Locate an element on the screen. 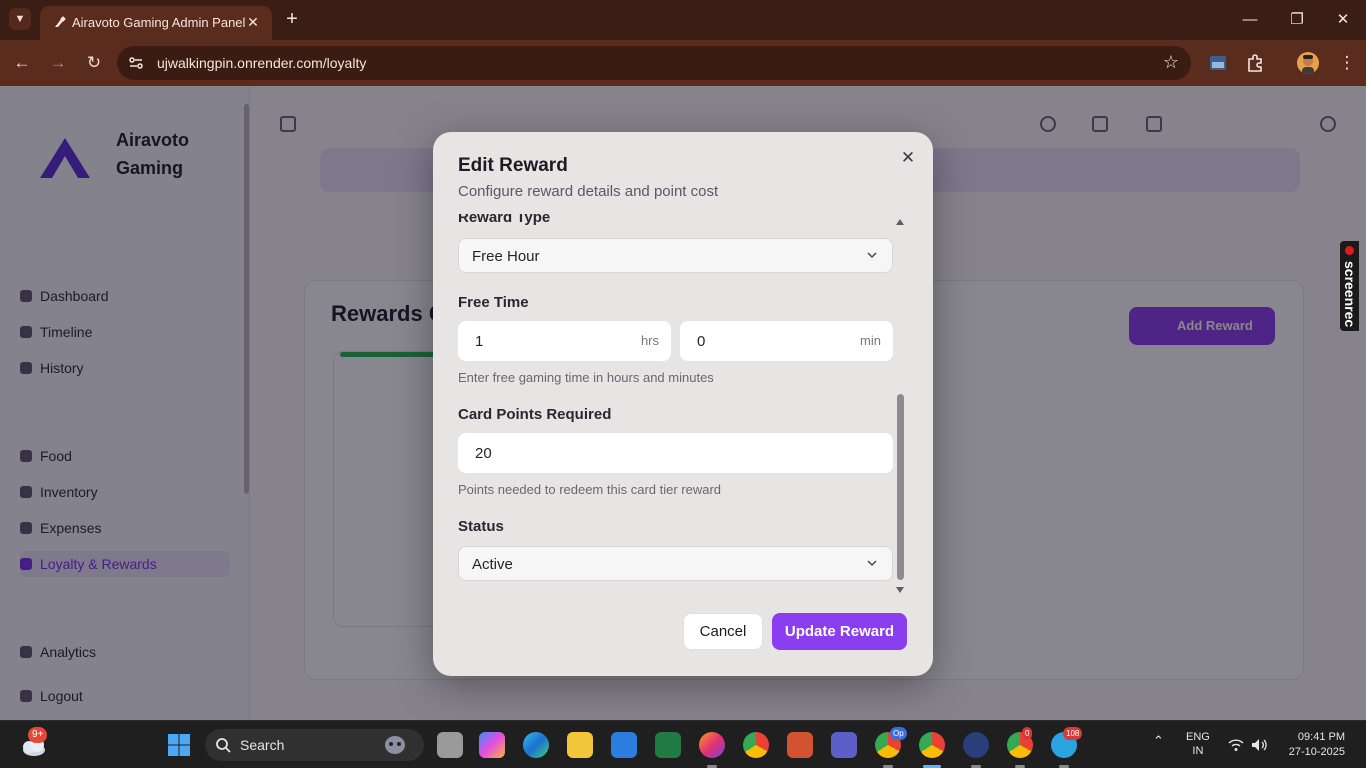 Image resolution: width=1366 pixels, height=768 pixels. minutes-value: 0 is located at coordinates (701, 341).